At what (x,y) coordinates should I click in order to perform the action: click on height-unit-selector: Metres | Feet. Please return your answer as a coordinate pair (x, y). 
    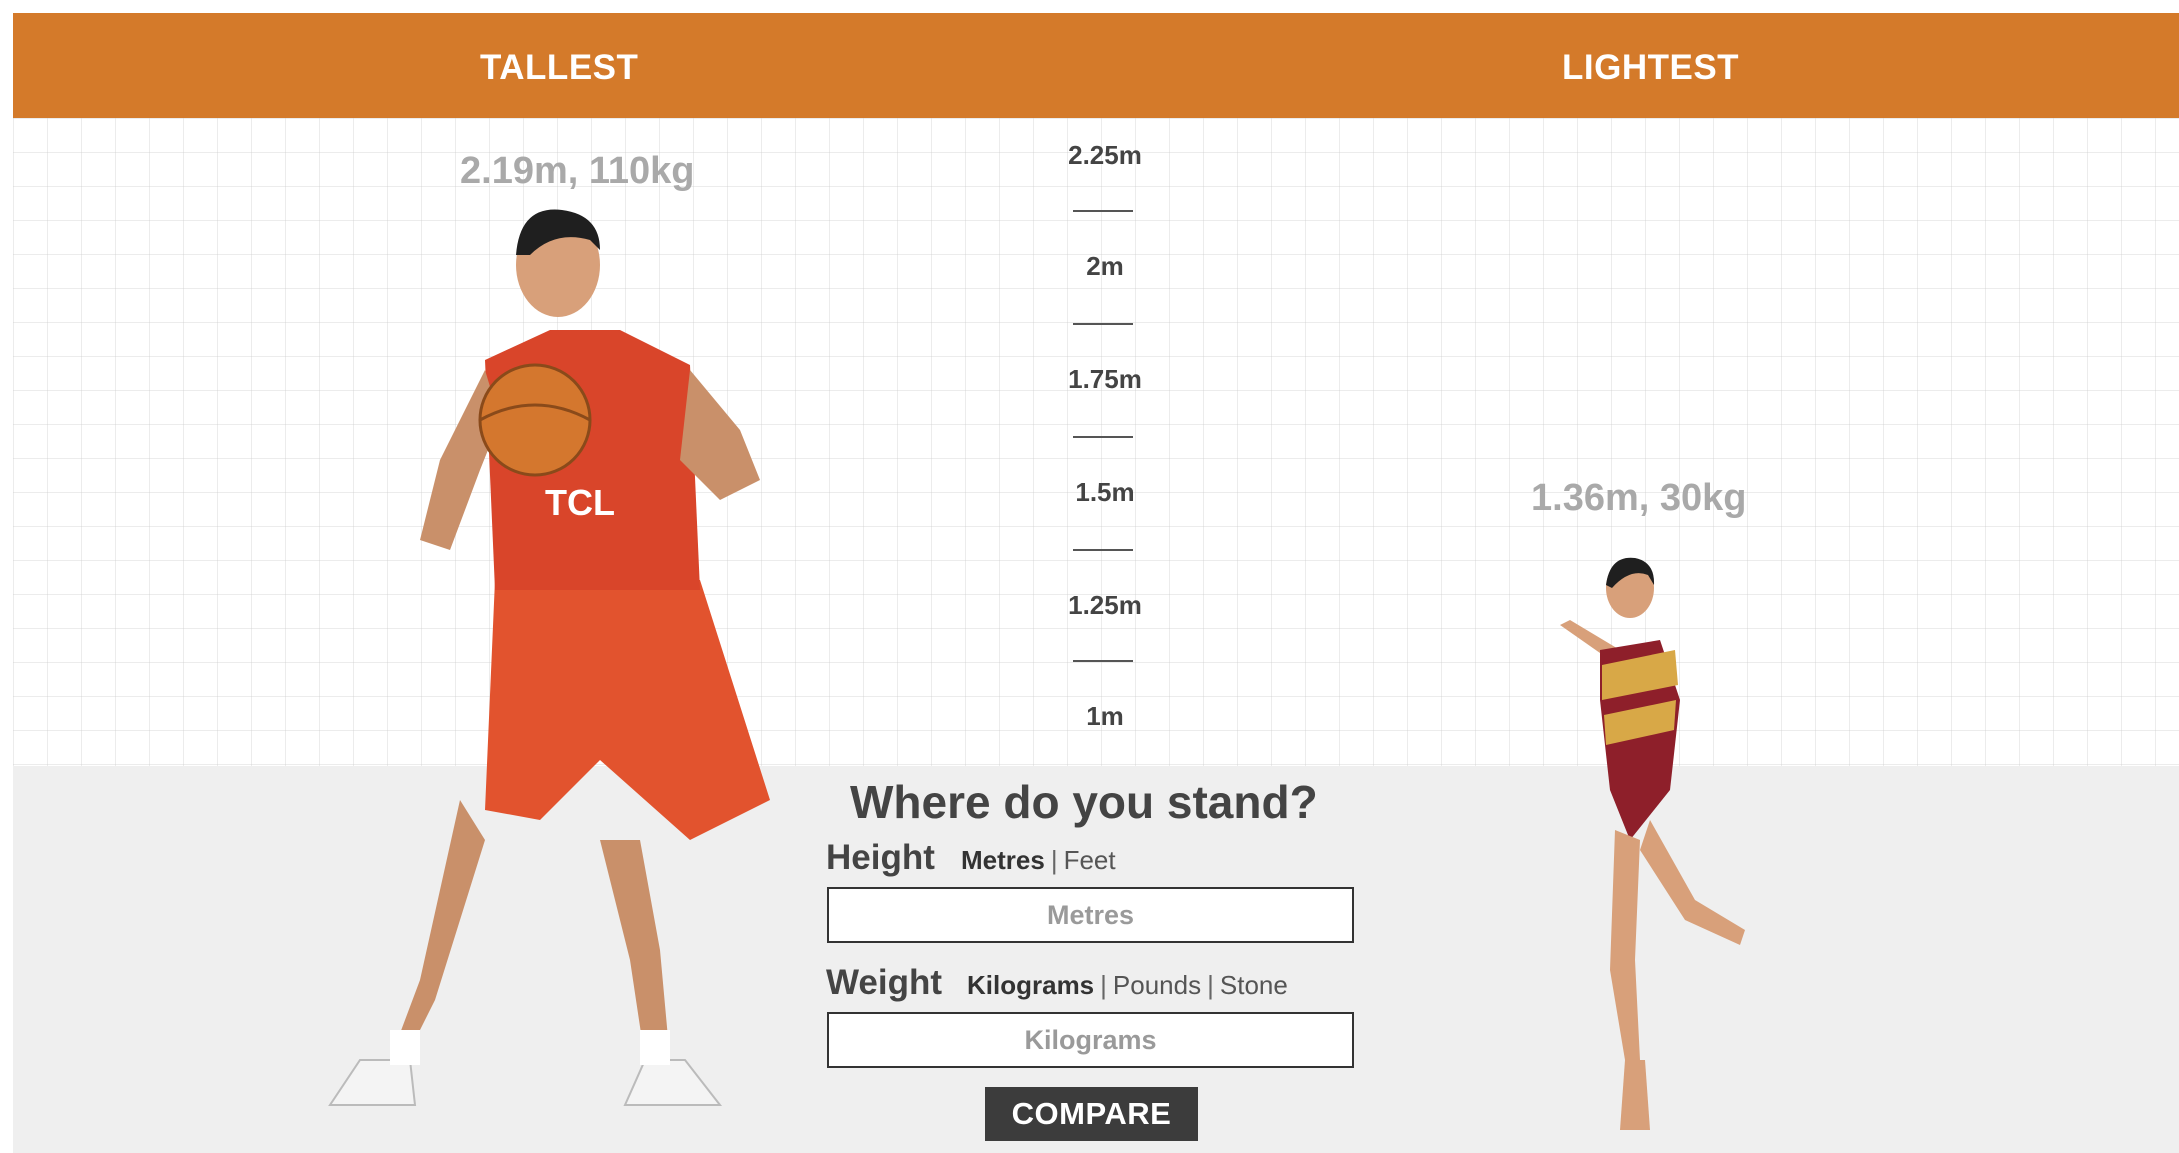
    Looking at the image, I should click on (1038, 860).